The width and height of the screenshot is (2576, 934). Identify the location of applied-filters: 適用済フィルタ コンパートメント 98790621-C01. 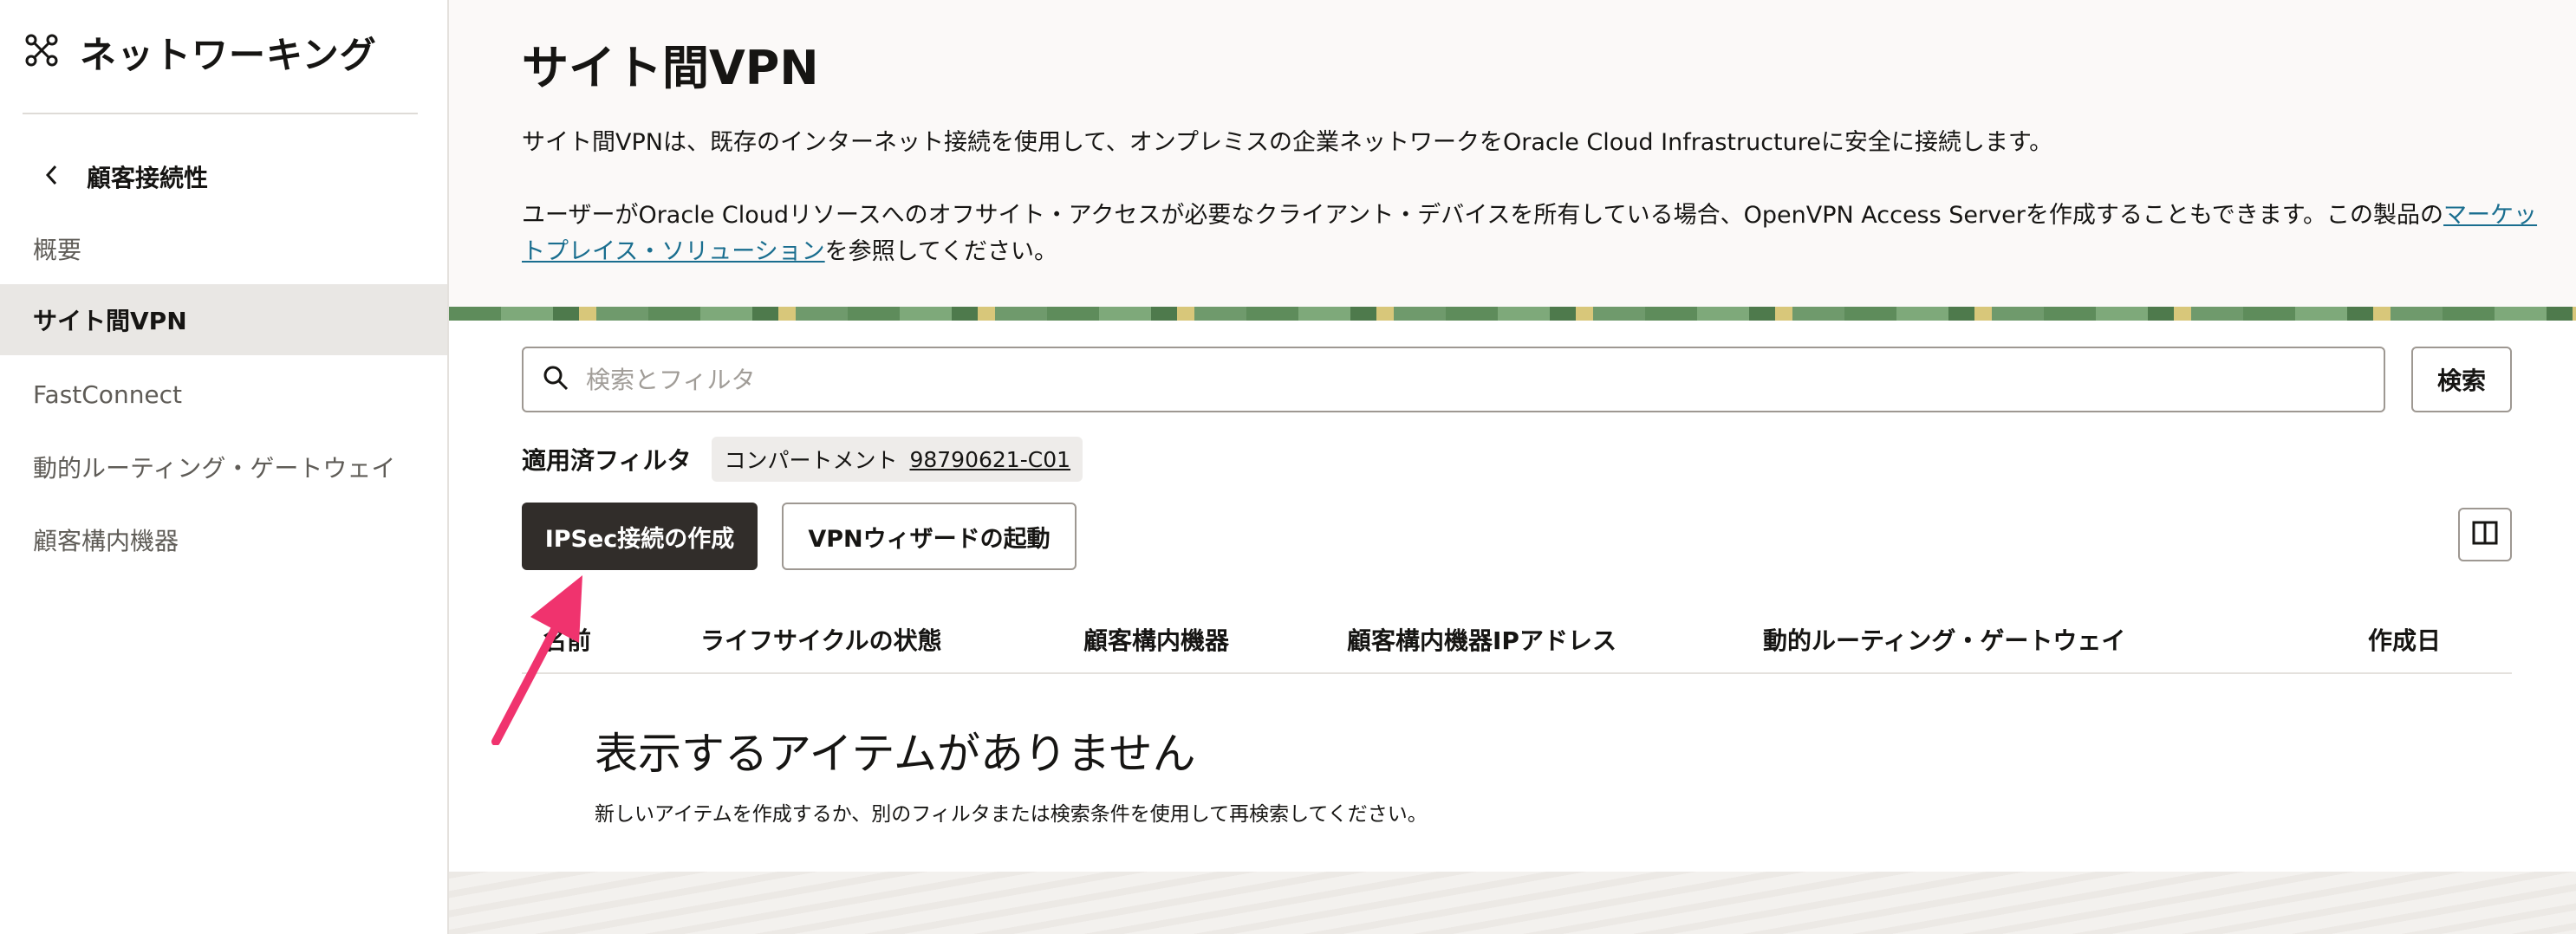
(802, 459).